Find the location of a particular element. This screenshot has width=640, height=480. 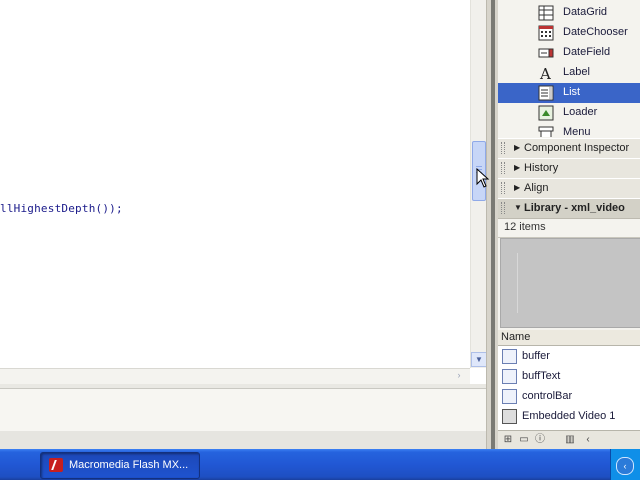

component-item-label: A Label is located at coordinates (569, 73).